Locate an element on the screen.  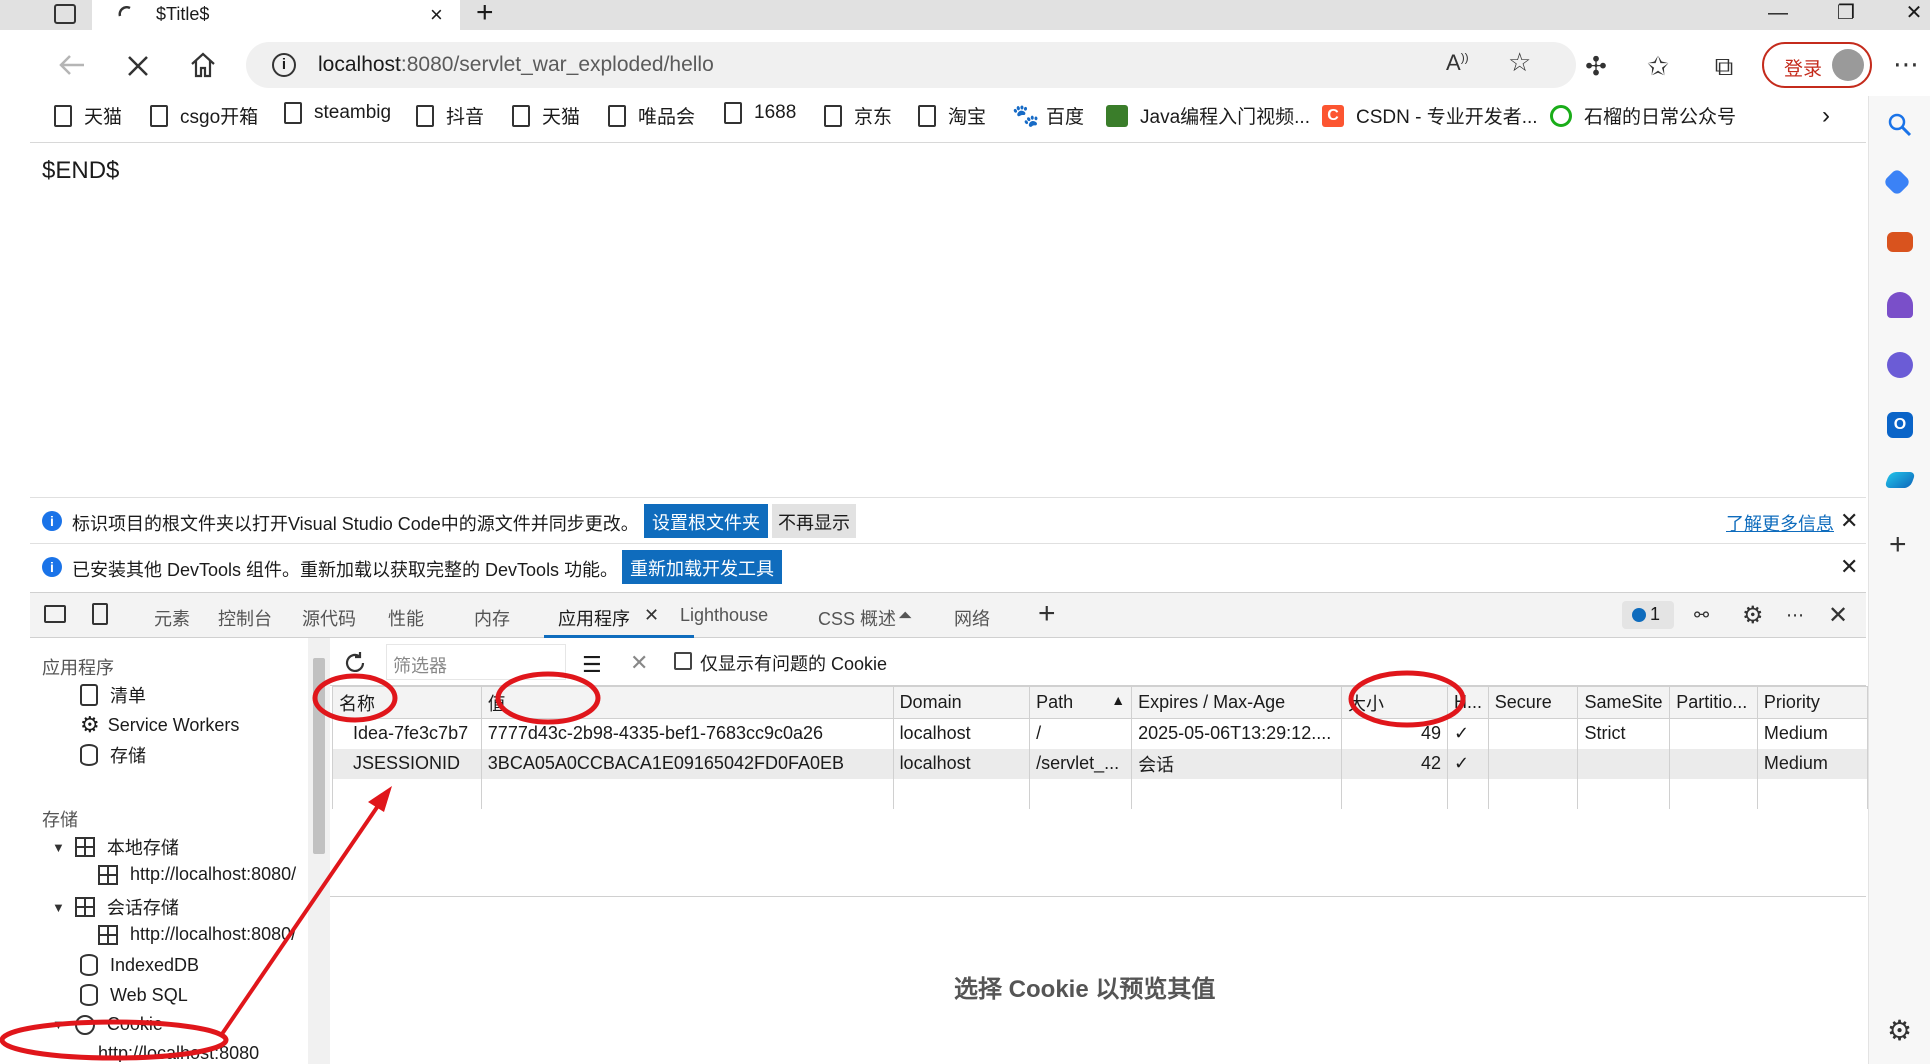
column-name: 名称 is located at coordinates (407, 702).